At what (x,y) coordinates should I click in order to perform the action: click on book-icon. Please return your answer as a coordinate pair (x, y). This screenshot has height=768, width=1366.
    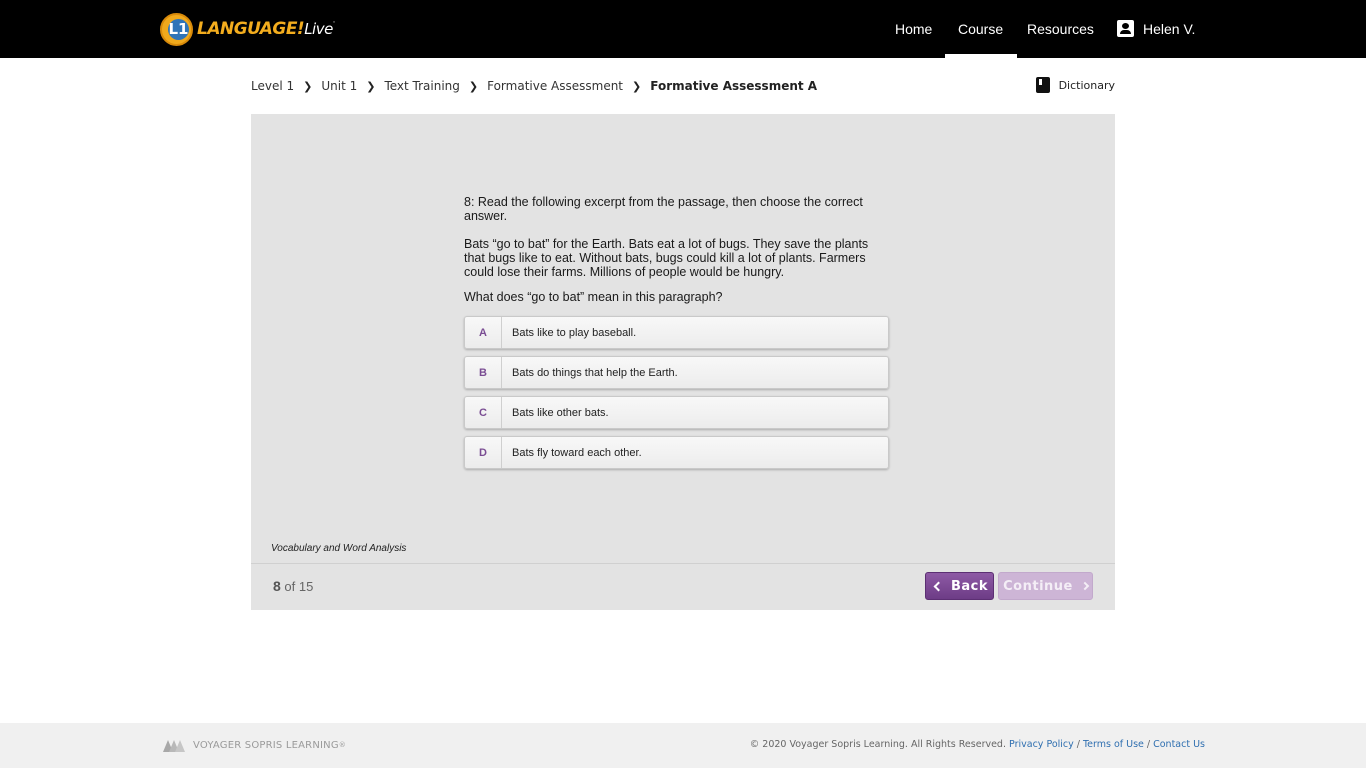
    Looking at the image, I should click on (1042, 85).